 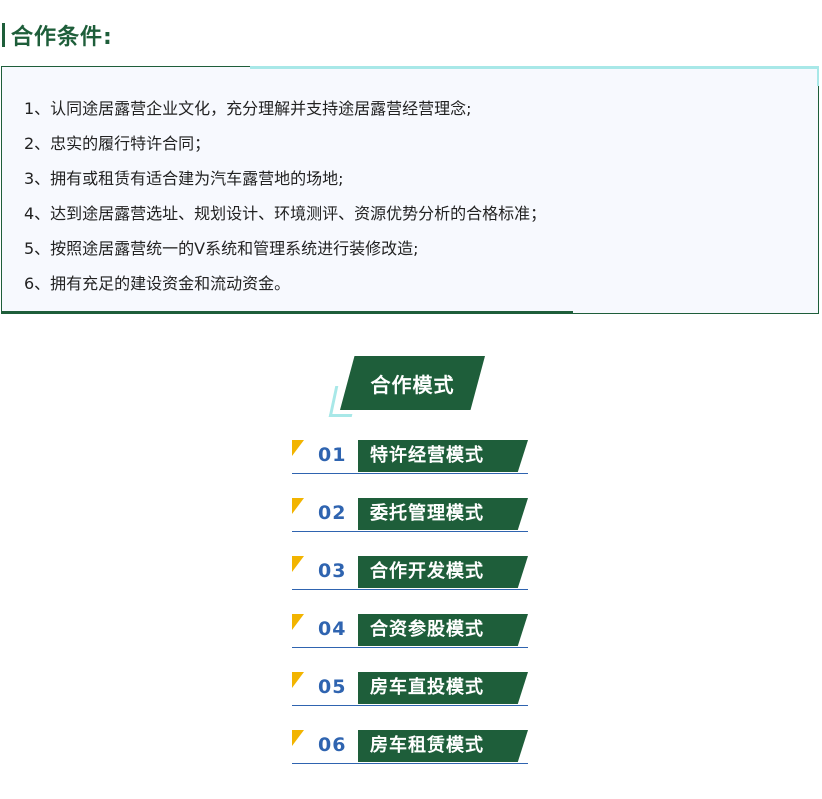 I want to click on mode-item-03: 03 合作开发模式, so click(x=412, y=573).